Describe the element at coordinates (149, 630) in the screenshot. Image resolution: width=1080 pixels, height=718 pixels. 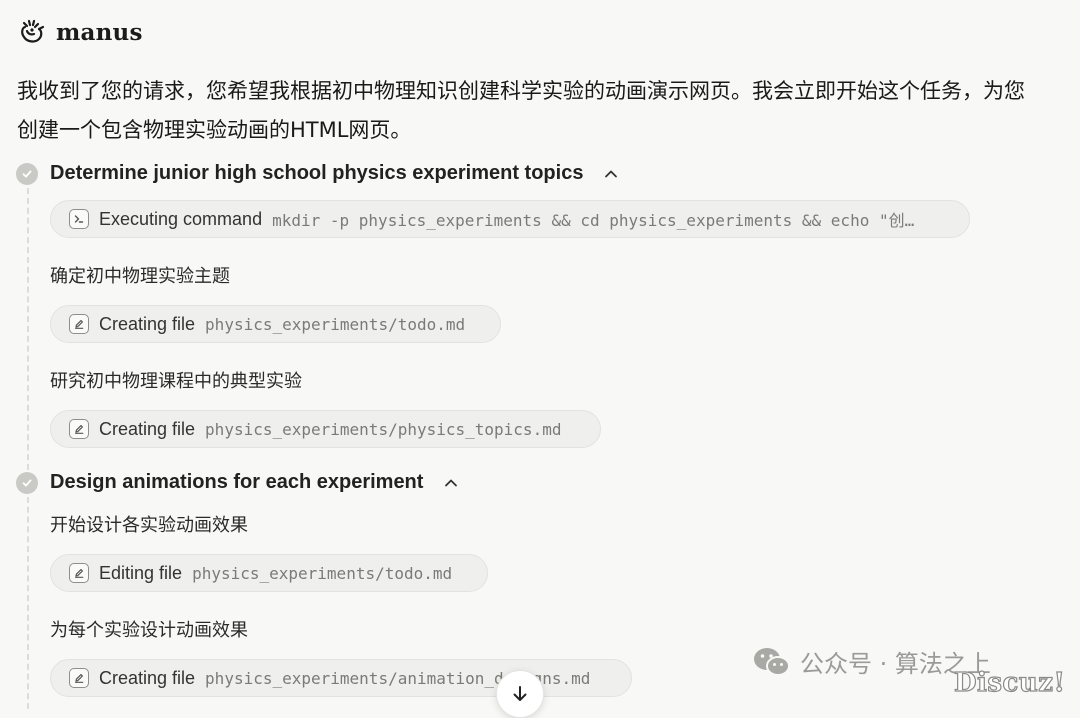
I see `step-note: 为每个实验设计动画效果` at that location.